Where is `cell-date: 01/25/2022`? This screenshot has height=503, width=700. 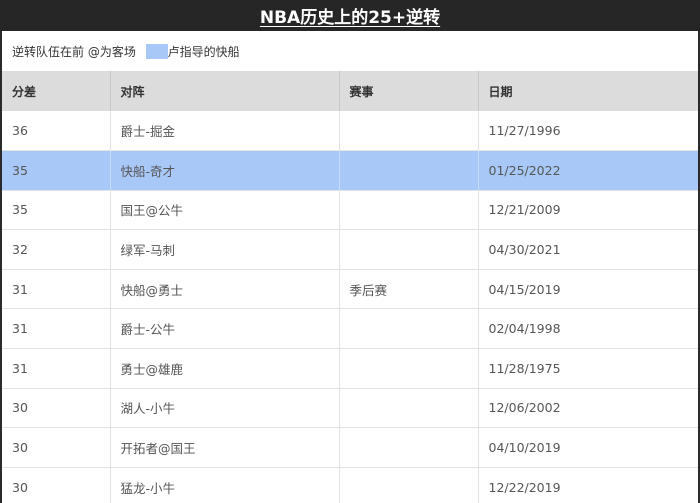 cell-date: 01/25/2022 is located at coordinates (588, 170).